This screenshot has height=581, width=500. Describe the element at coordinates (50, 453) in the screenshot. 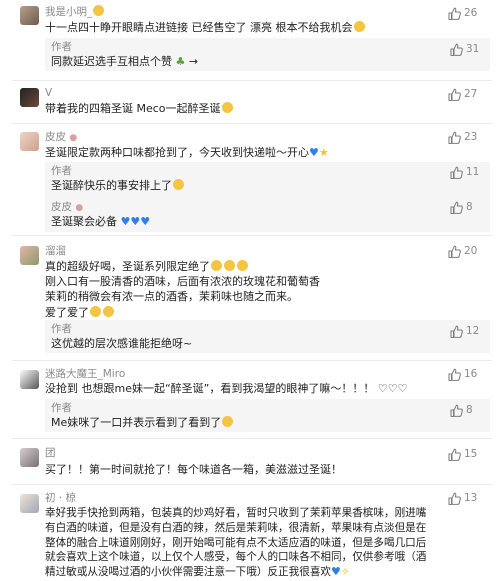

I see `comment-username: 团` at that location.